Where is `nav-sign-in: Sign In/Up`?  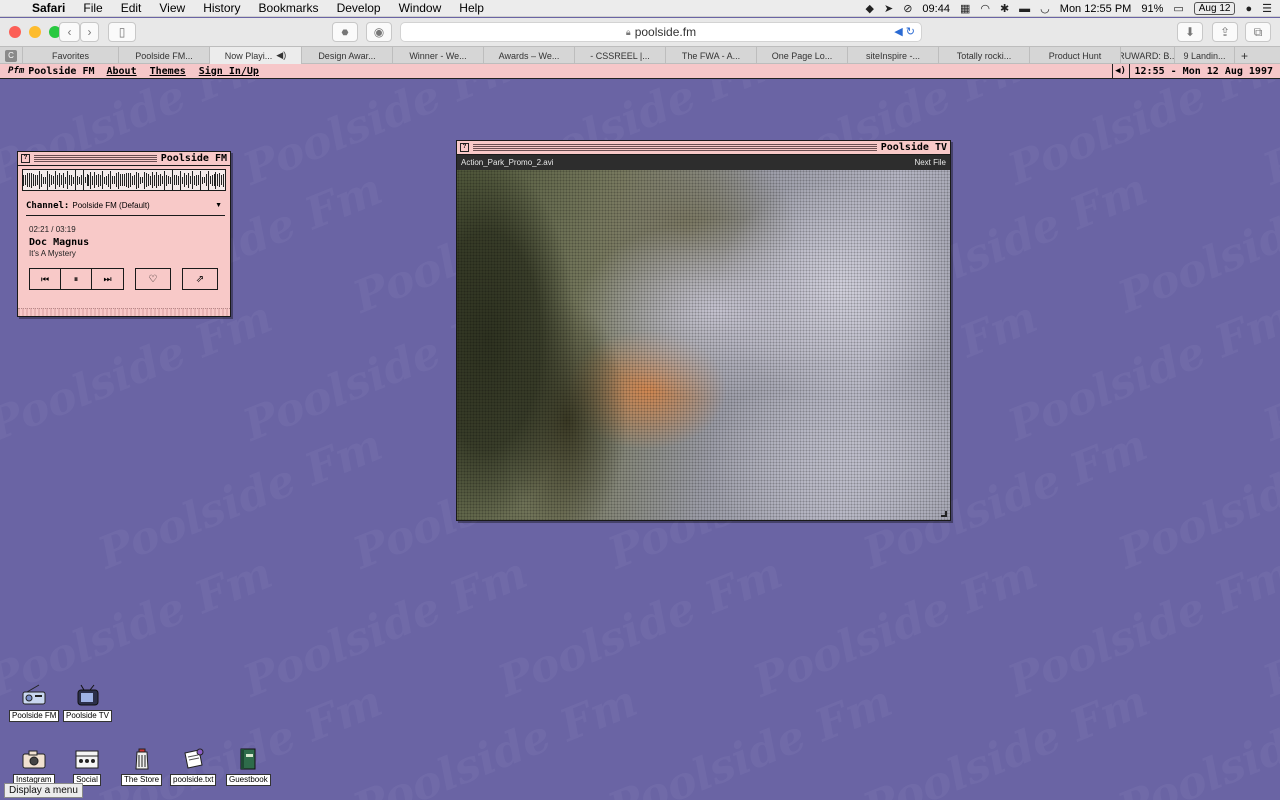
nav-sign-in: Sign In/Up is located at coordinates (229, 71).